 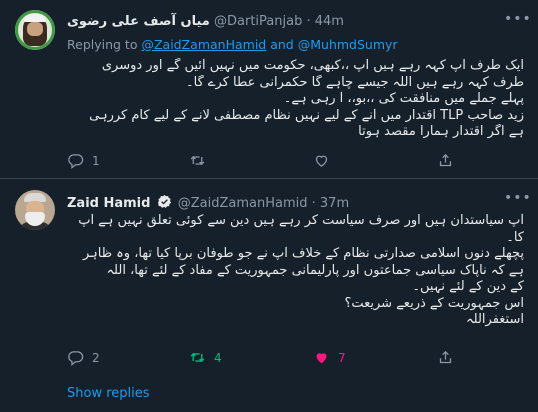 I want to click on author-name: Zaid Hamid, so click(x=108, y=203).